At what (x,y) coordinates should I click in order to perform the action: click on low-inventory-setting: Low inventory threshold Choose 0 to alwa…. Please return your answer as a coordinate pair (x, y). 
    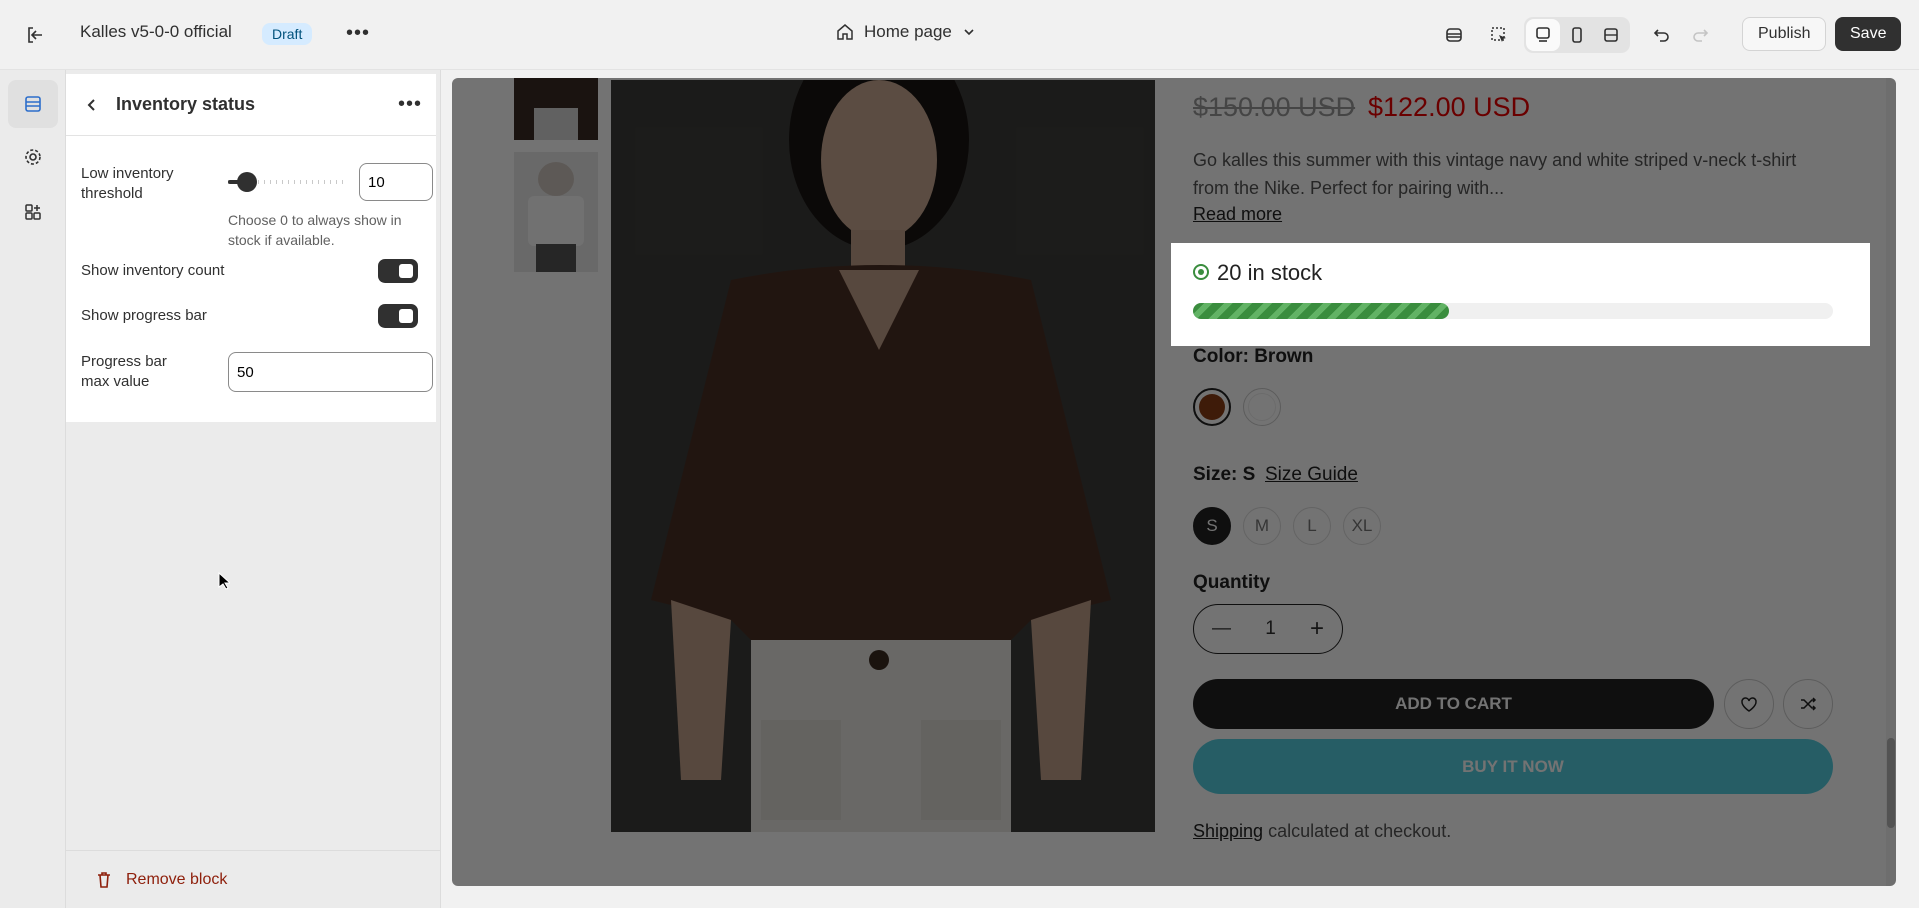
    Looking at the image, I should click on (257, 203).